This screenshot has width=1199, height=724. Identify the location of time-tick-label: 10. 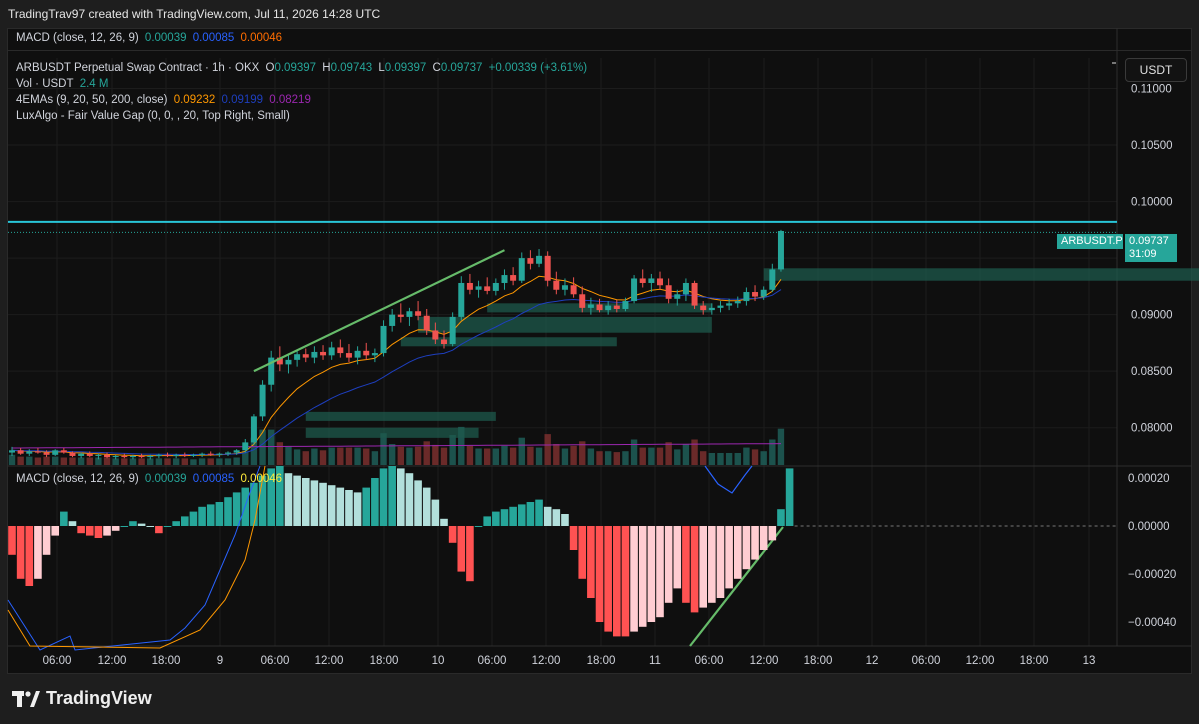
(438, 661).